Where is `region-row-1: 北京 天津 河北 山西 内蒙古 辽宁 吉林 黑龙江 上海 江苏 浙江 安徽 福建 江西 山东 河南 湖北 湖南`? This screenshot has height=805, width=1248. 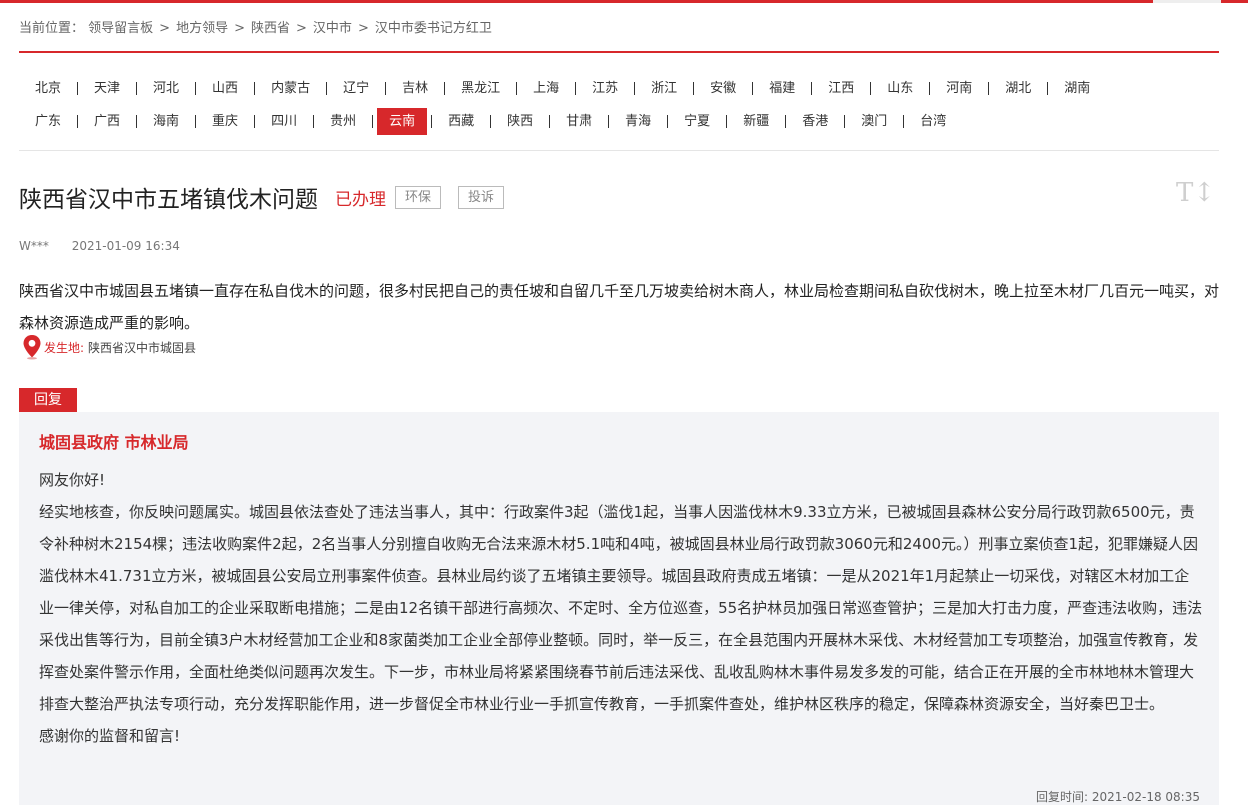
region-row-1: 北京 天津 河北 山西 内蒙古 辽宁 吉林 黑龙江 上海 江苏 浙江 安徽 福建 江西 山东 河南 湖北 湖南 is located at coordinates (624, 88).